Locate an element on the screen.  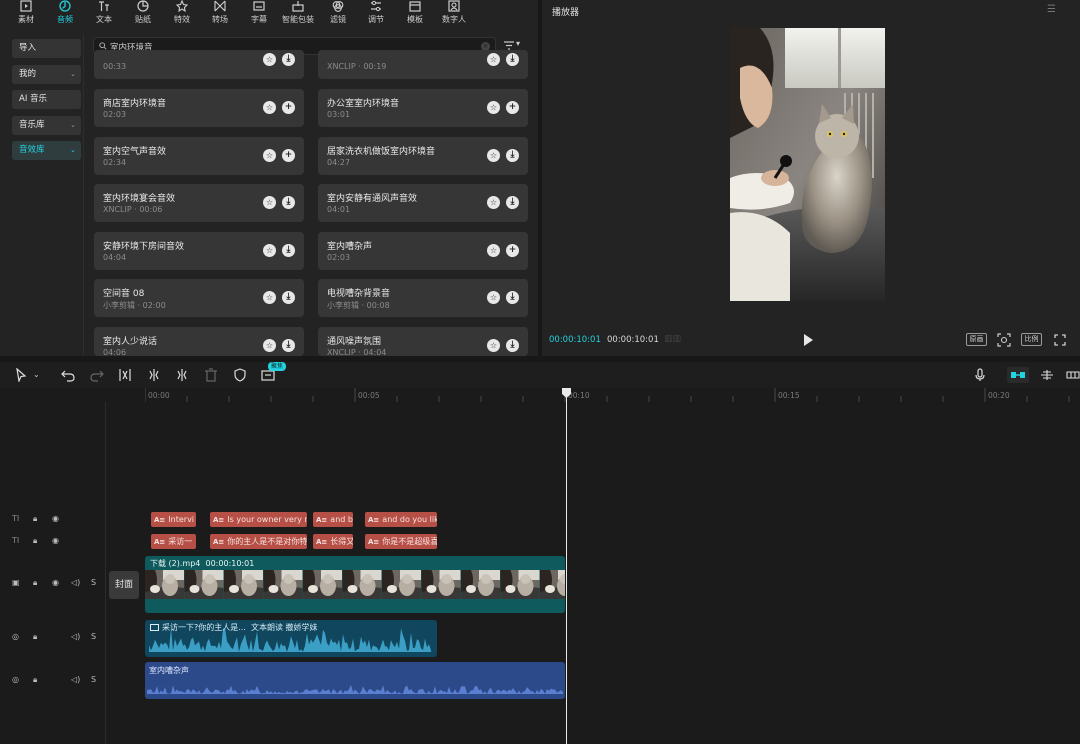
cursor-chevron-icon: ⌄ is located at coordinates (36, 374).